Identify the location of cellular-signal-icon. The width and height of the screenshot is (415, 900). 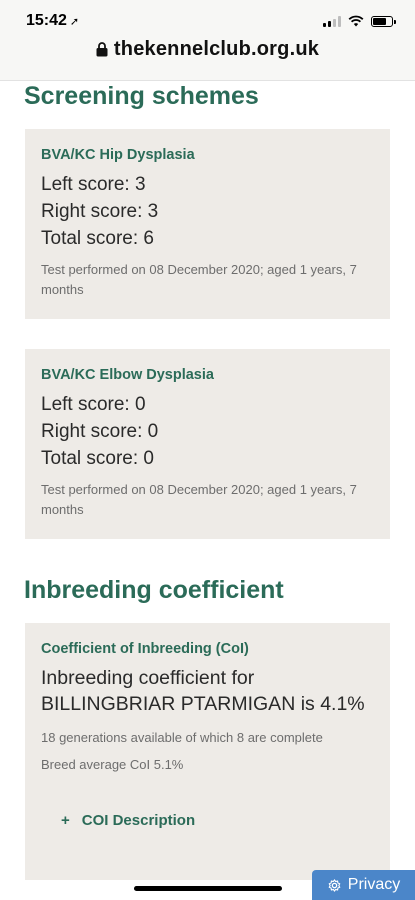
(332, 21).